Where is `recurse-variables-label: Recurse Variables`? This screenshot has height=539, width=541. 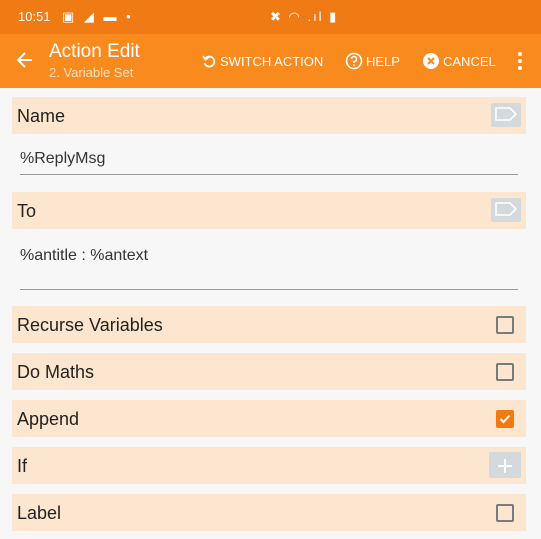
recurse-variables-label: Recurse Variables is located at coordinates (90, 325).